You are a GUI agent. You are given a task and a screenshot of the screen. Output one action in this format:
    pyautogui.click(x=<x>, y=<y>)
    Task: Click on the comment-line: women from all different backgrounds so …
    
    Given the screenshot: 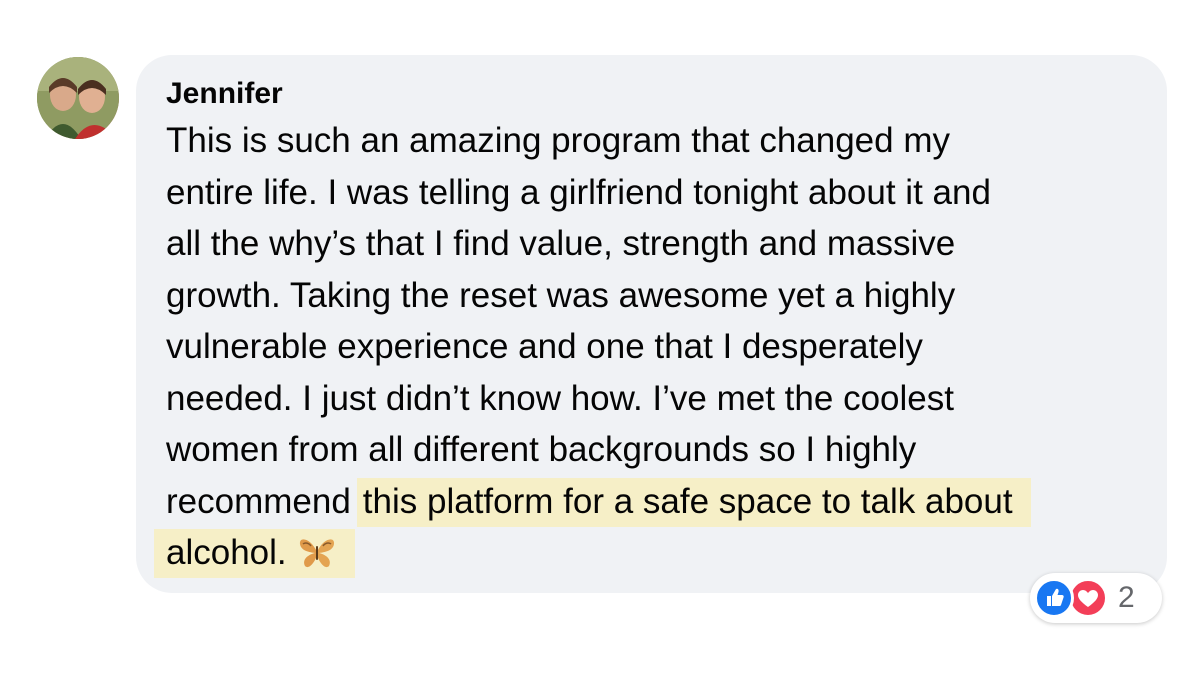 What is the action you would take?
    pyautogui.click(x=541, y=449)
    